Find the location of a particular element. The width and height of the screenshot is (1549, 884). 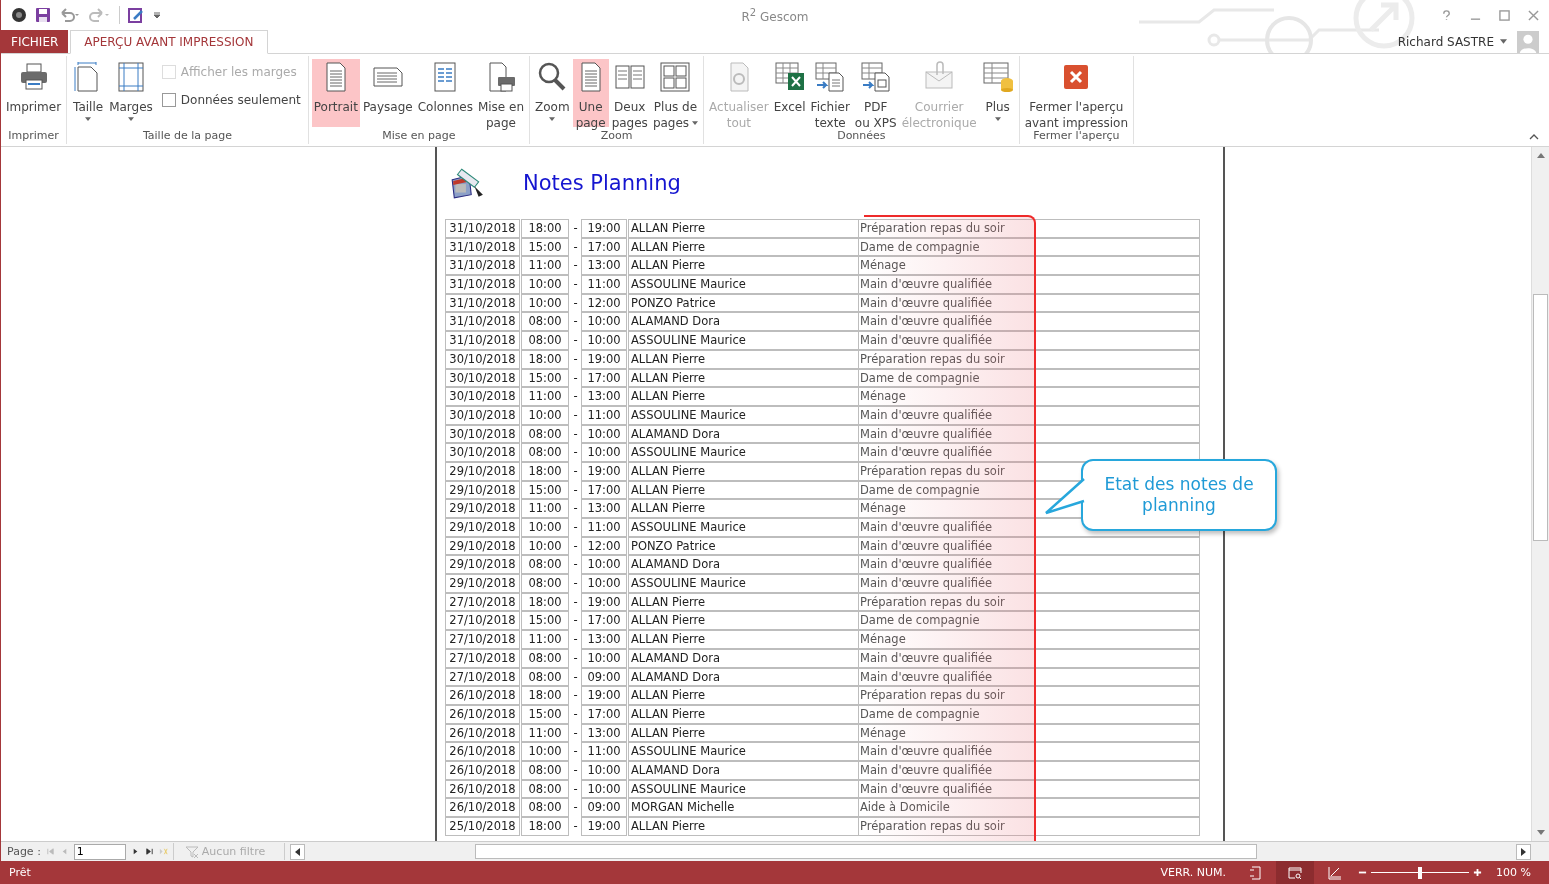

table-cell: 31/10/2018 is located at coordinates (482, 284).